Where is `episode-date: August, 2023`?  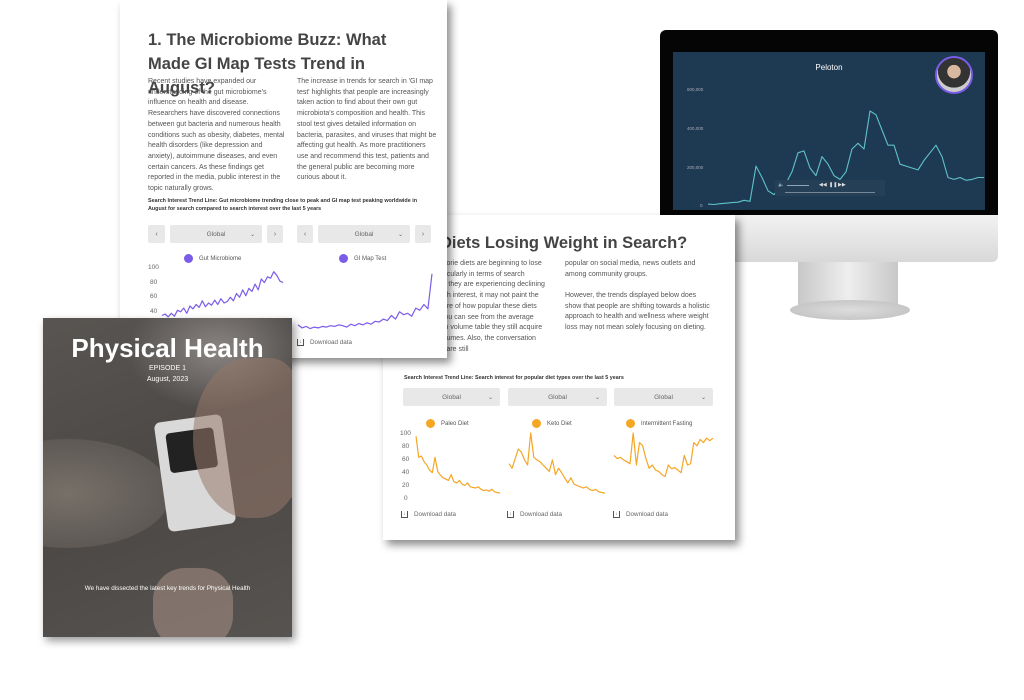 episode-date: August, 2023 is located at coordinates (167, 379).